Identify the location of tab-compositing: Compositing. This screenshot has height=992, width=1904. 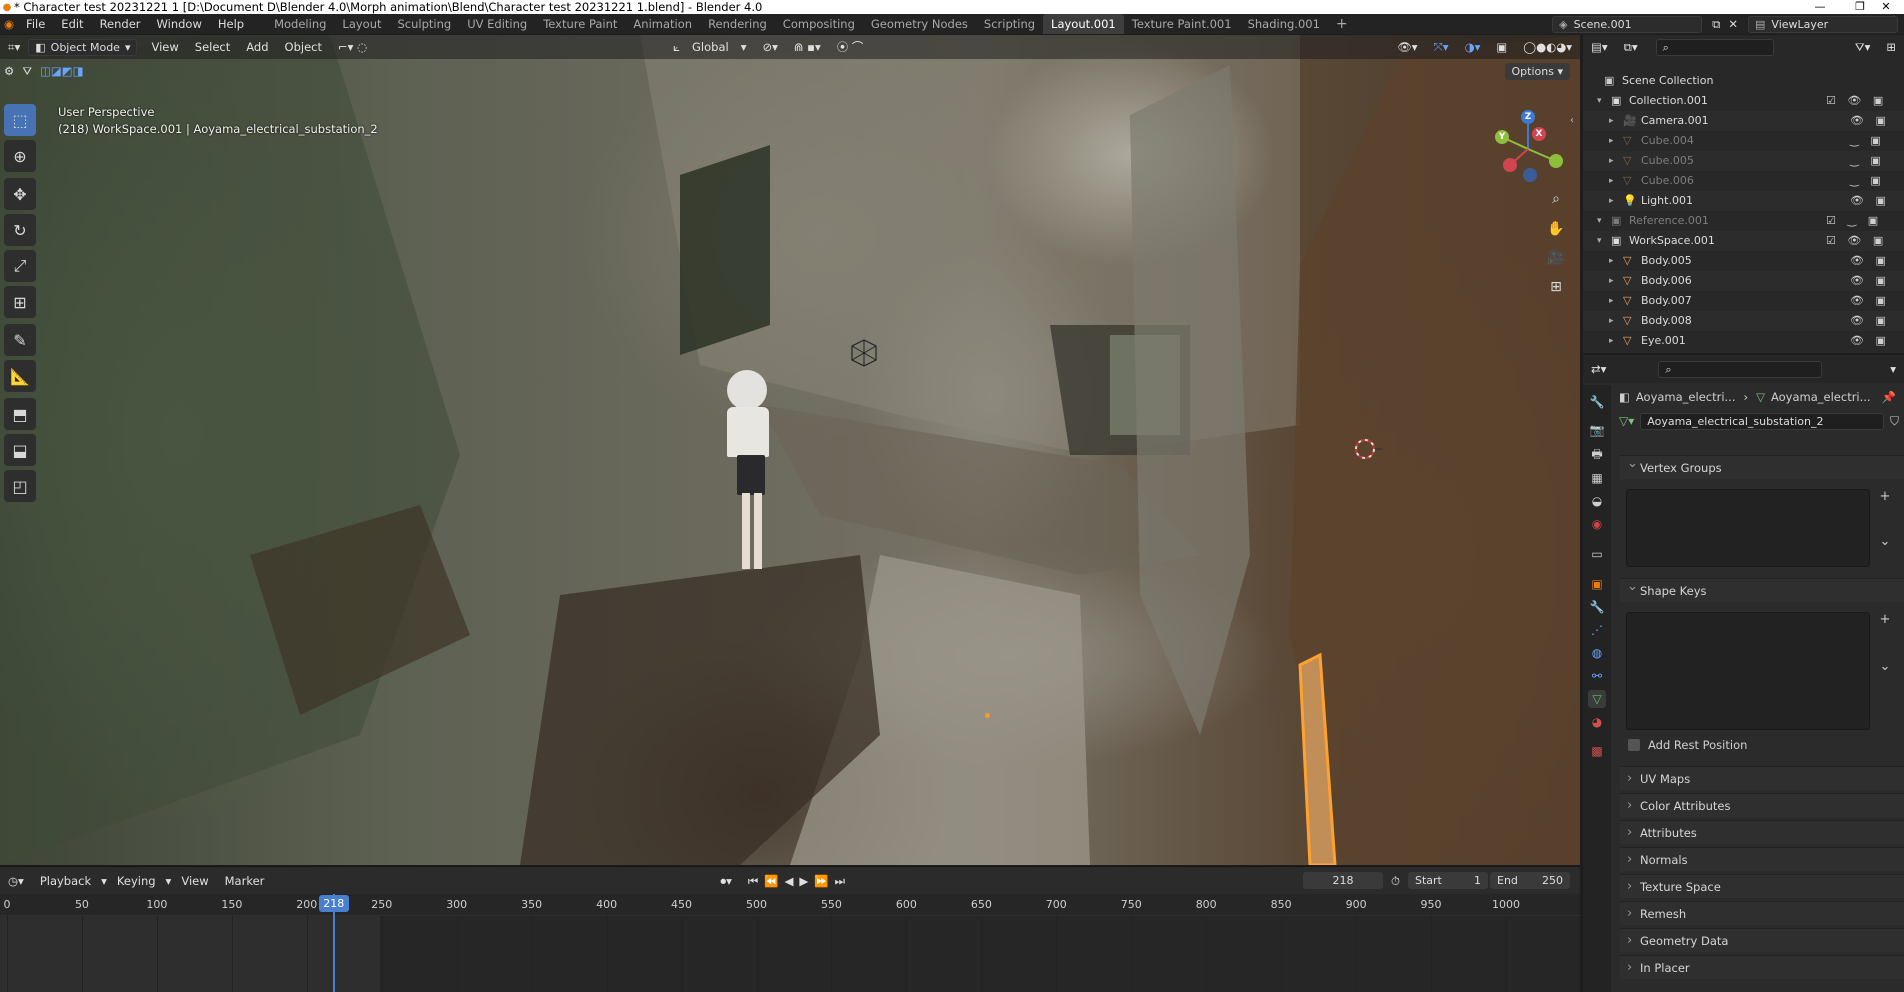
(819, 24).